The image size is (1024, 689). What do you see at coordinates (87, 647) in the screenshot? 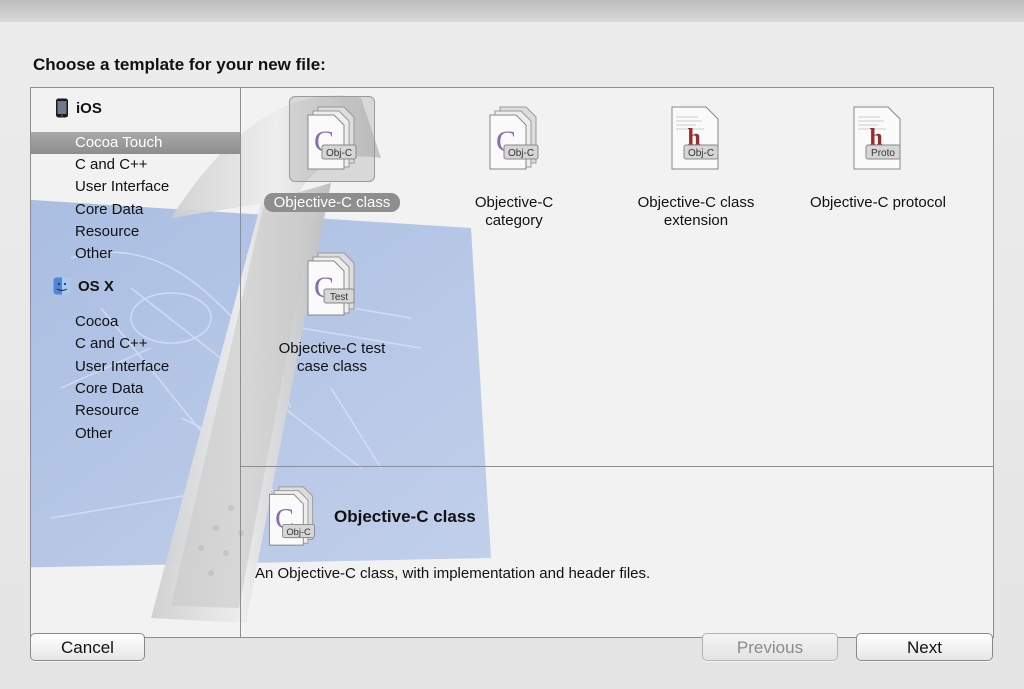
I see `cancel-button: Cancel` at bounding box center [87, 647].